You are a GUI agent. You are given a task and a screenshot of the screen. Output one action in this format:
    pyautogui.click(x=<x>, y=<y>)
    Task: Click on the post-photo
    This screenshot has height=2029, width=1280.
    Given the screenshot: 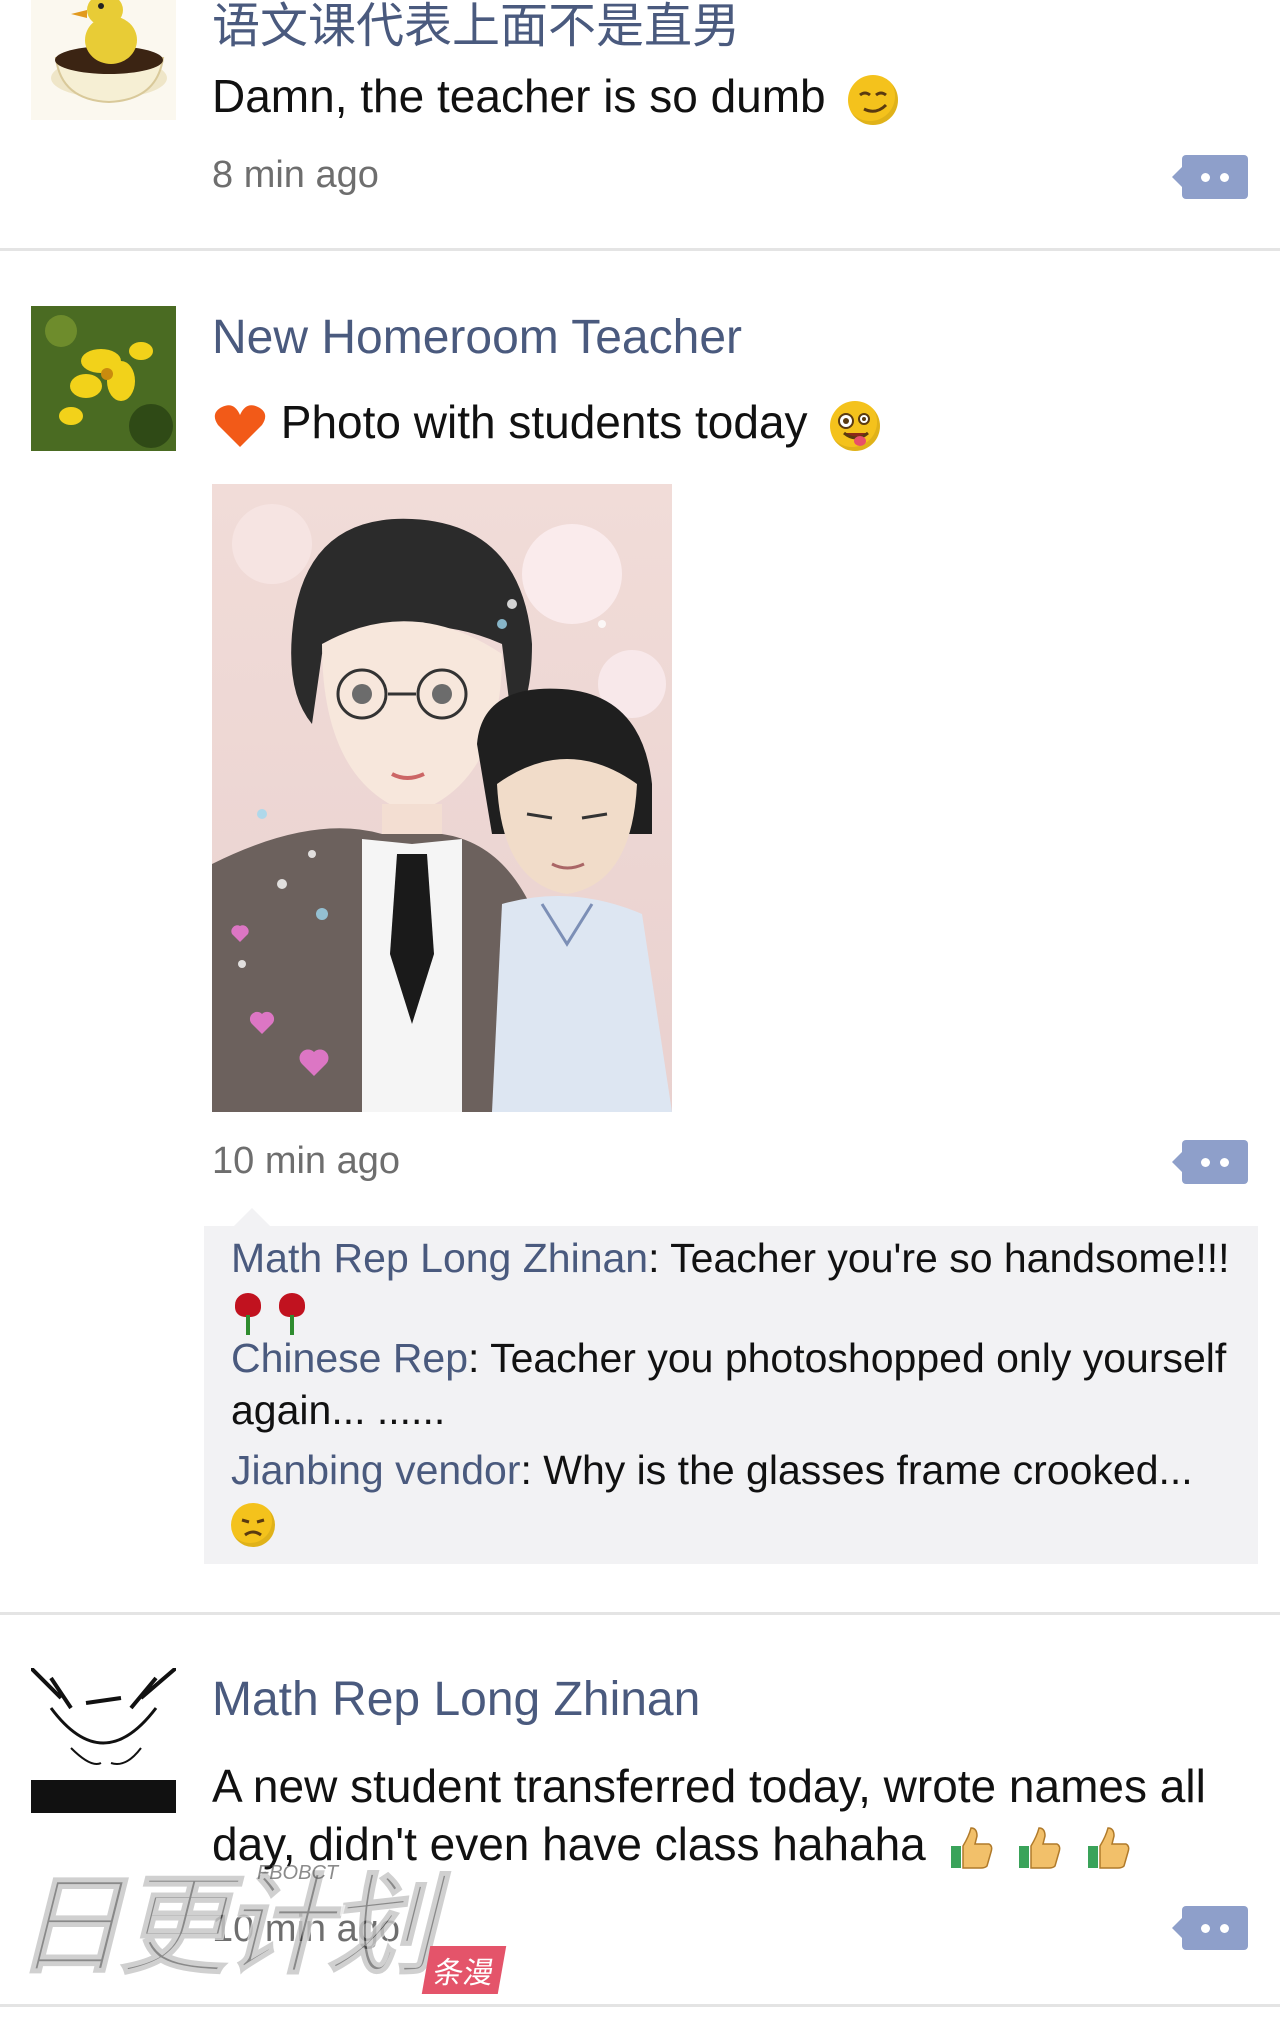 What is the action you would take?
    pyautogui.click(x=442, y=798)
    